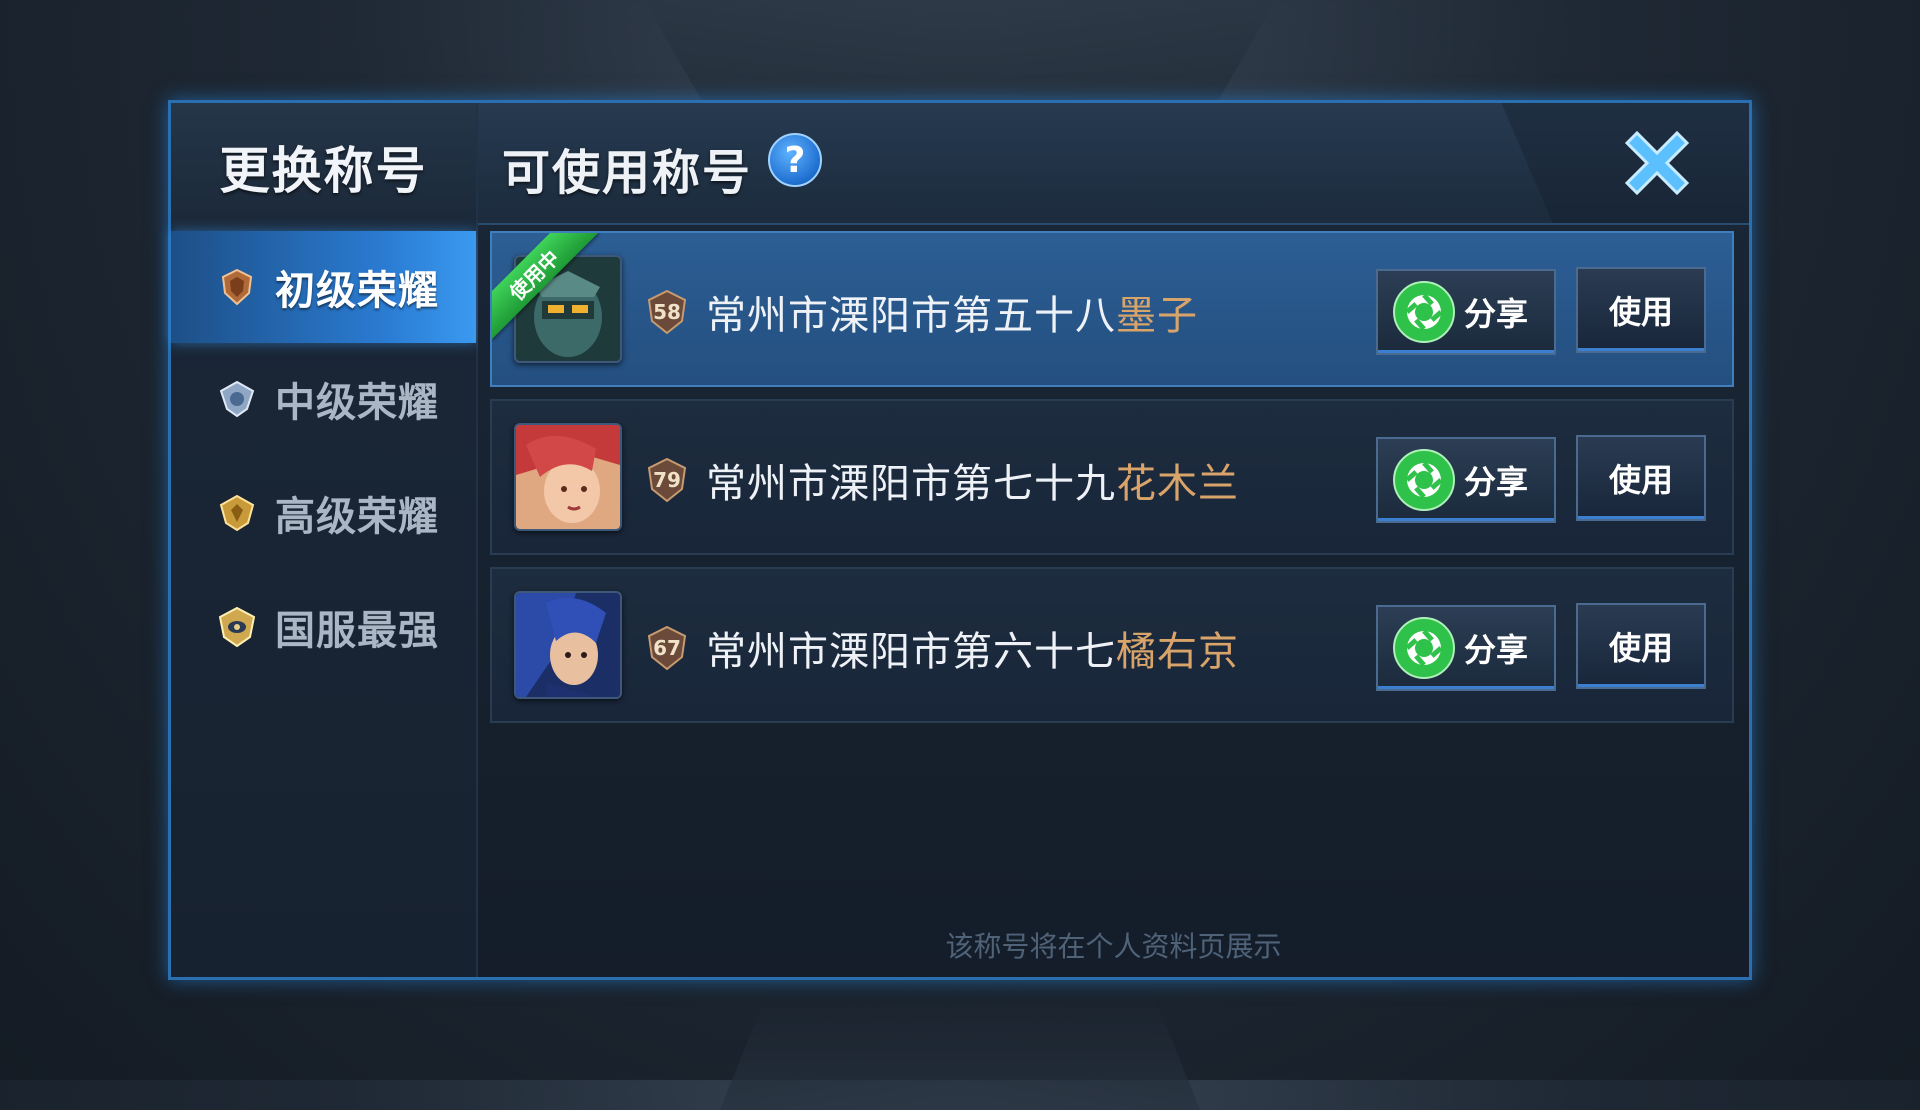 This screenshot has width=1920, height=1110. What do you see at coordinates (357, 403) in the screenshot?
I see `sidebar-item-label: 中级荣耀` at bounding box center [357, 403].